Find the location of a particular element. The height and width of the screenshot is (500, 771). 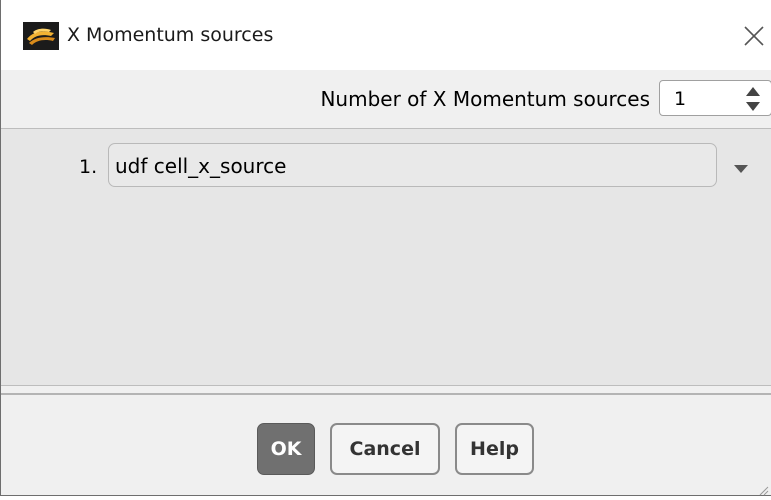

window-title: X Momentum sources is located at coordinates (170, 35).